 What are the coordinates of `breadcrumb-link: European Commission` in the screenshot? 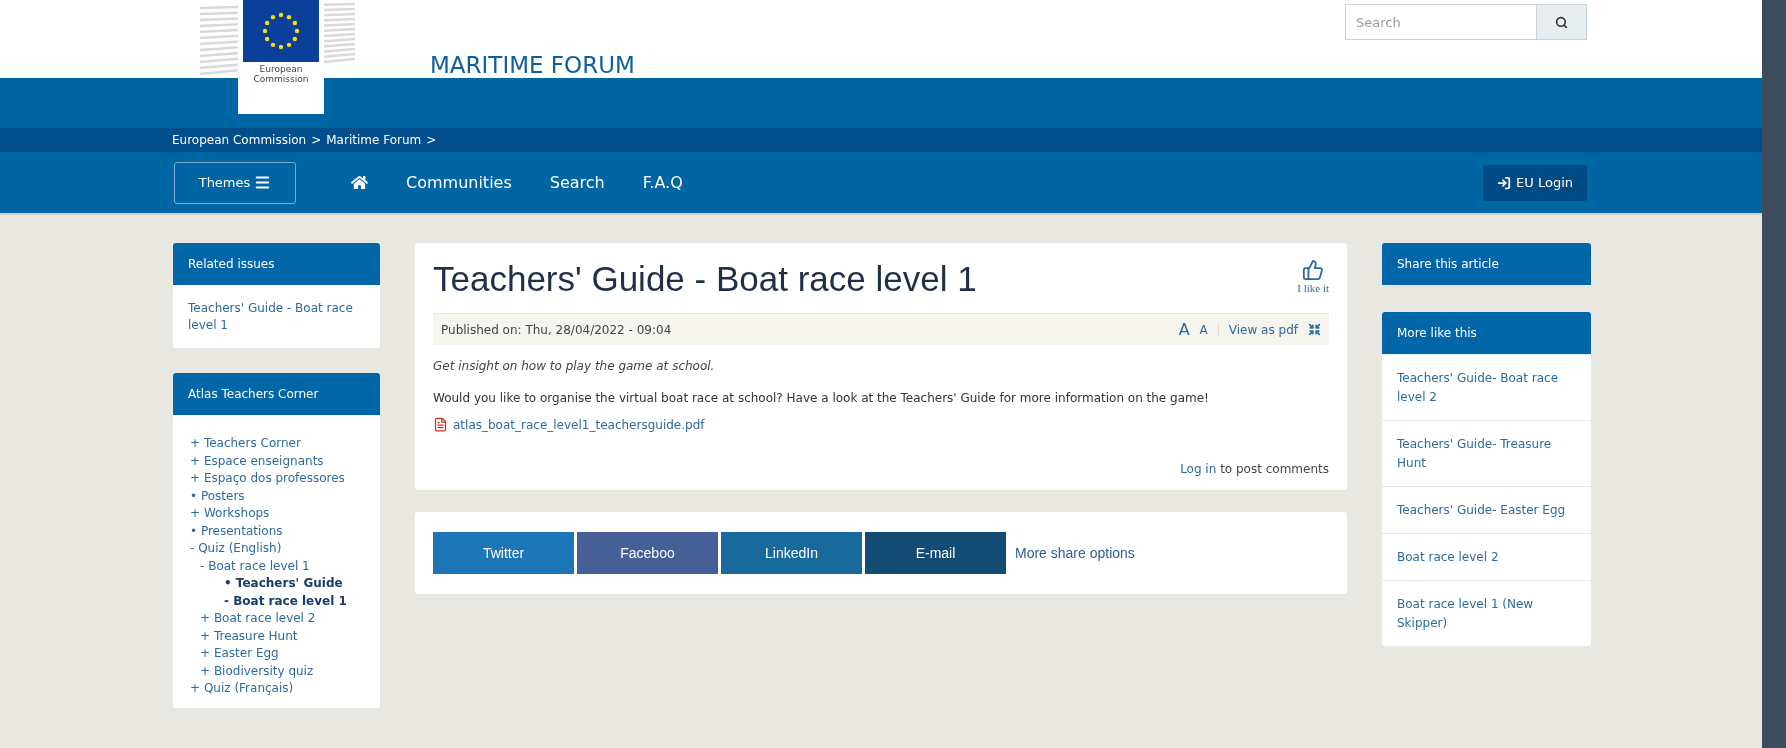 It's located at (239, 140).